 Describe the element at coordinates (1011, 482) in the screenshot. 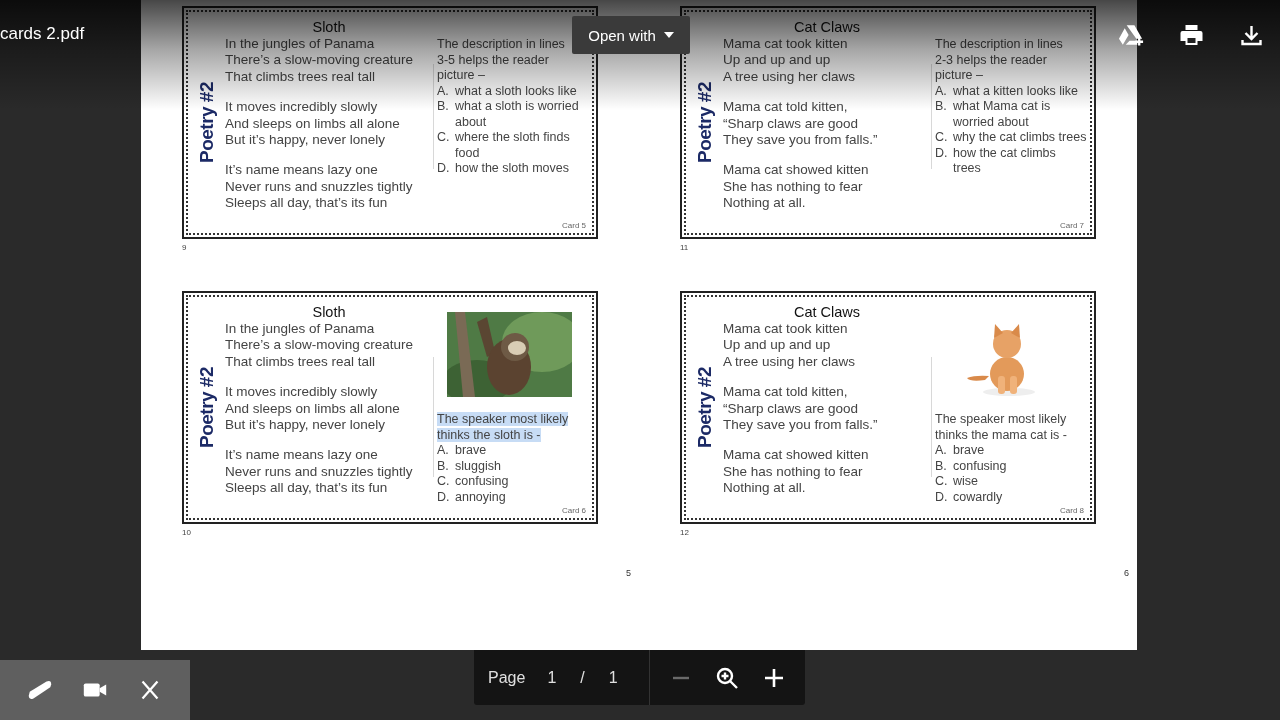

I see `answer-option: C. wise` at that location.